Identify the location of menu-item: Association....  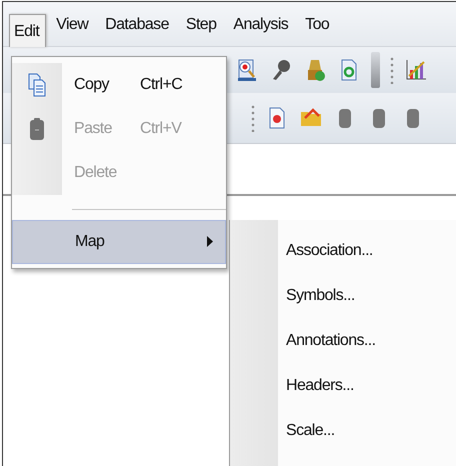
(329, 250).